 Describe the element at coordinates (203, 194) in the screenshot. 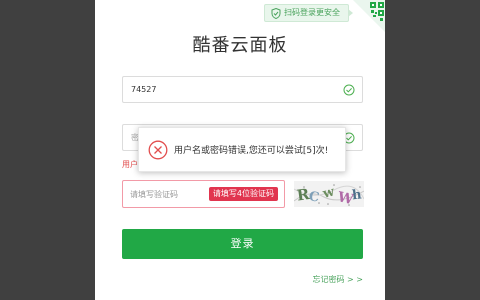

I see `captcha-input: 请填写验证码 请填写4位验证码` at that location.